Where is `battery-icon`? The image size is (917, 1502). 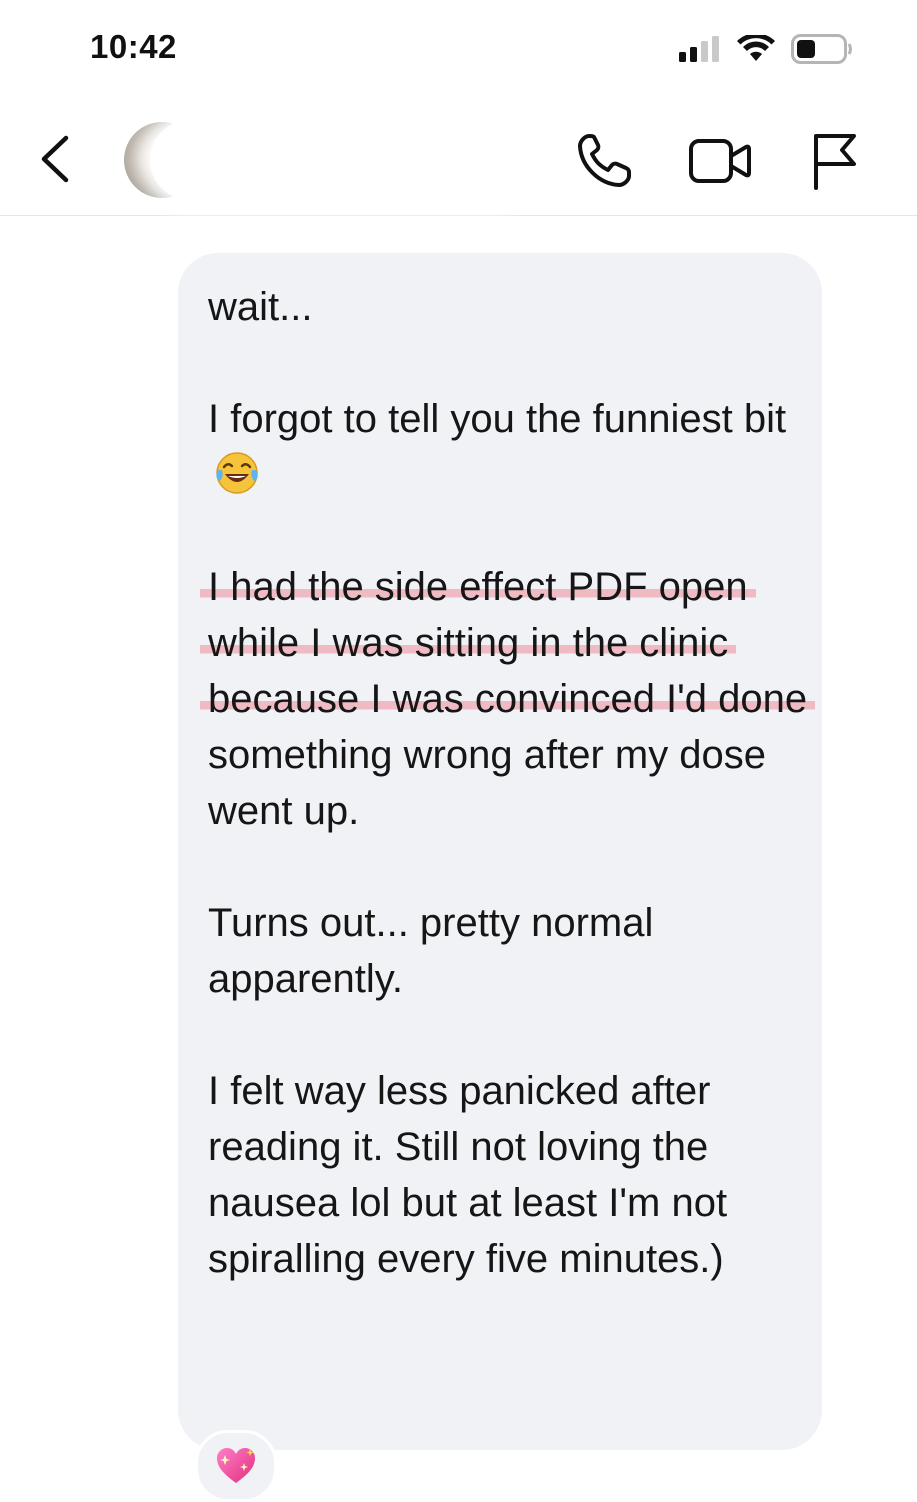
battery-icon is located at coordinates (821, 49).